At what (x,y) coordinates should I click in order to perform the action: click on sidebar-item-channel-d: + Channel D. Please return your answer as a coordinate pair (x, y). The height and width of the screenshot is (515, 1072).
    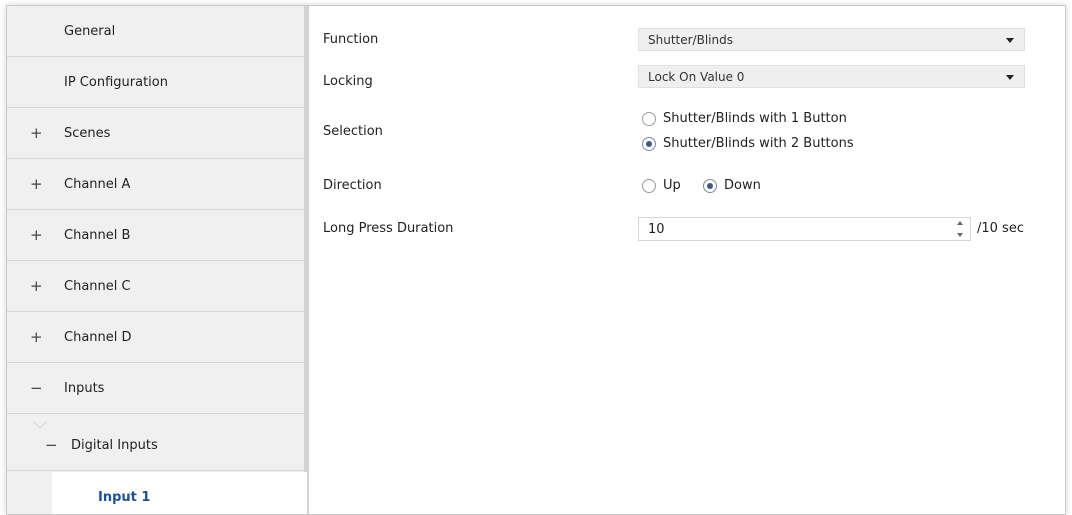
    Looking at the image, I should click on (155, 337).